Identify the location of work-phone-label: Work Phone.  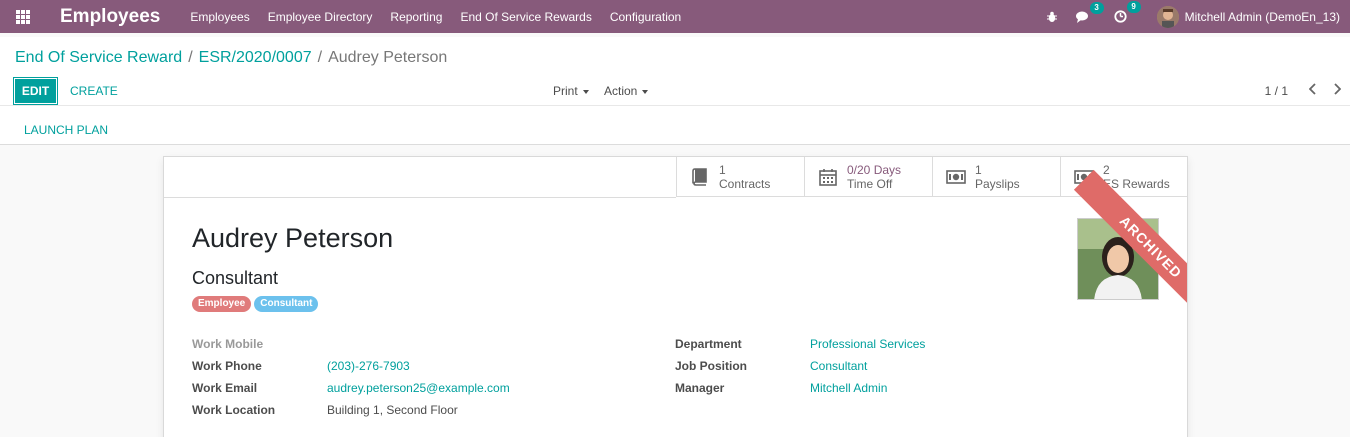
(227, 366).